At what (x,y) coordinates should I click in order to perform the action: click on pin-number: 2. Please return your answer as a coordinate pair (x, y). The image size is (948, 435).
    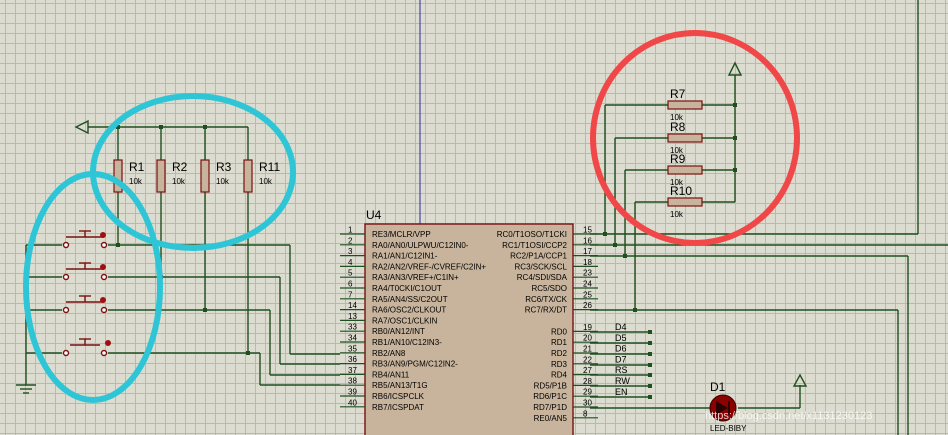
    Looking at the image, I should click on (350, 240).